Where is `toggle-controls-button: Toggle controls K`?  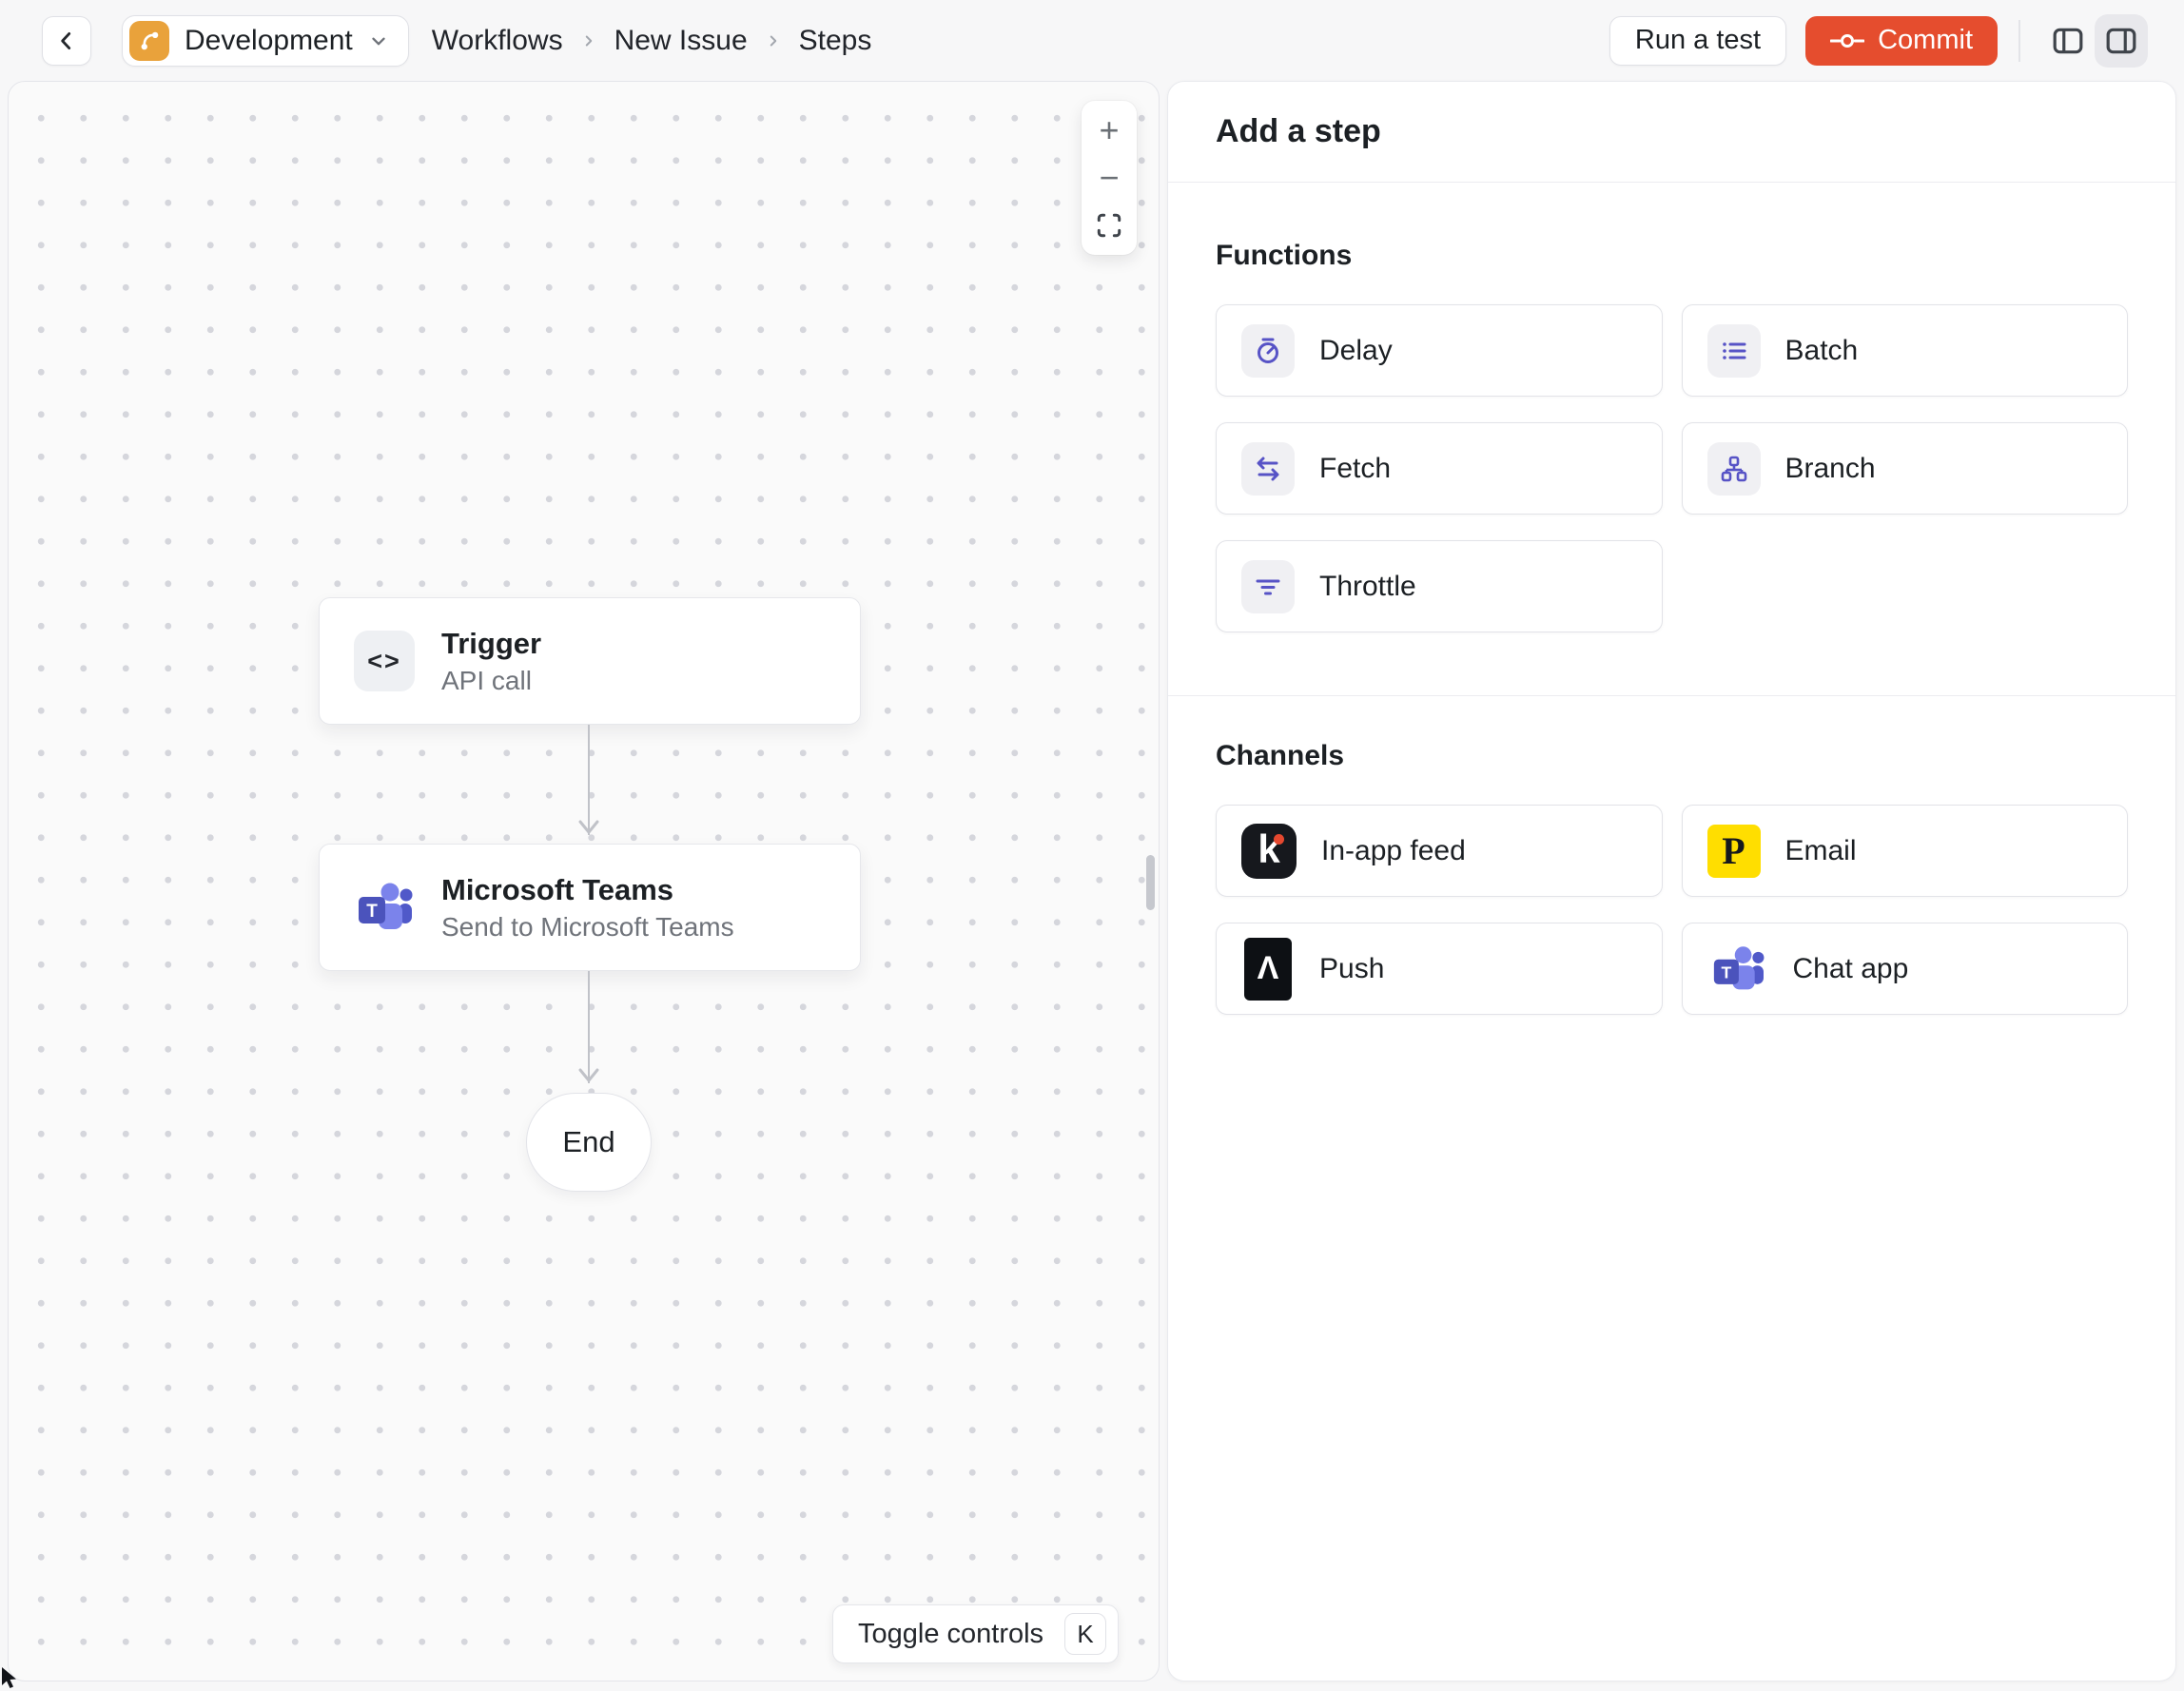 toggle-controls-button: Toggle controls K is located at coordinates (976, 1633).